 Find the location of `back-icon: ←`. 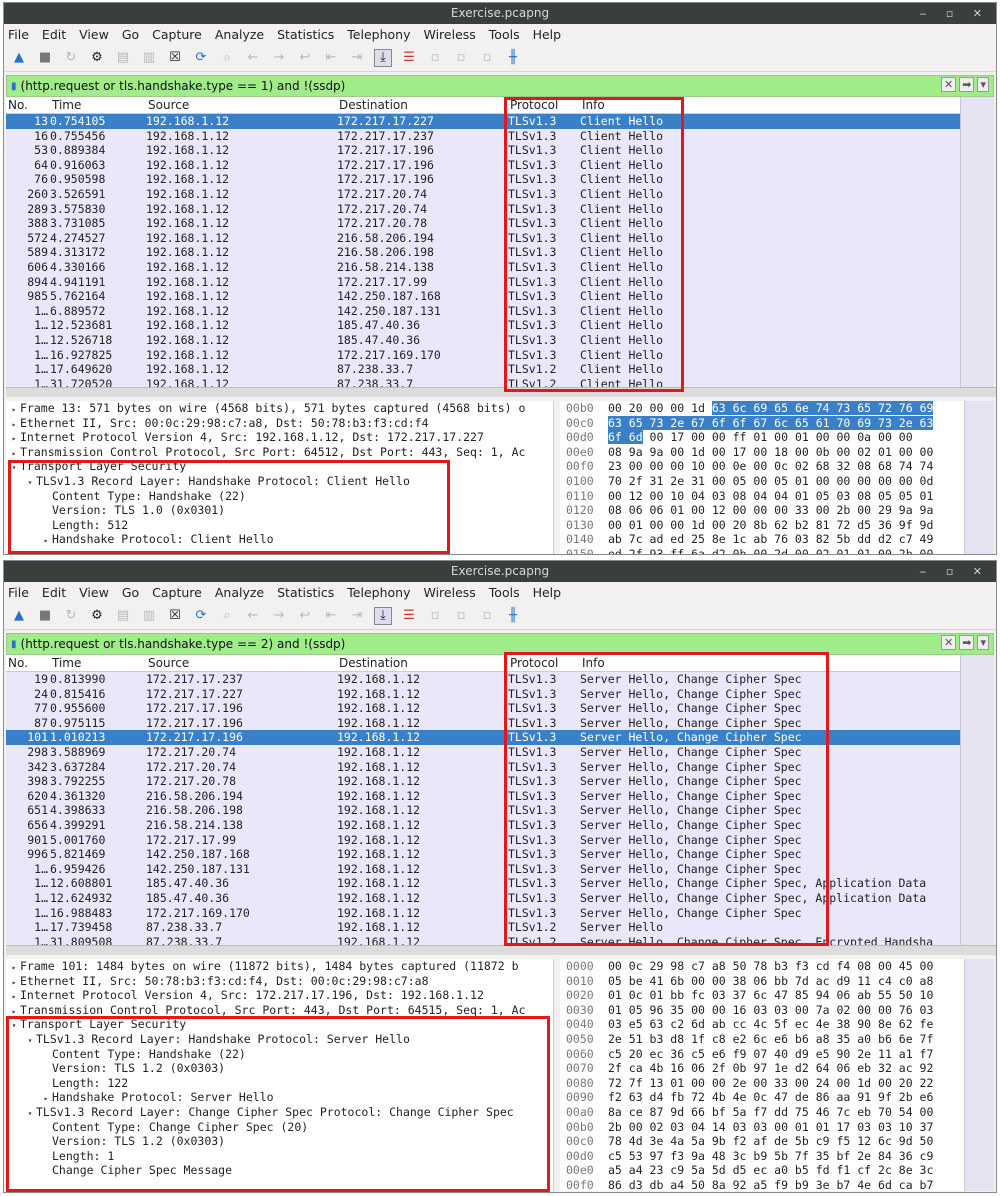

back-icon: ← is located at coordinates (253, 58).